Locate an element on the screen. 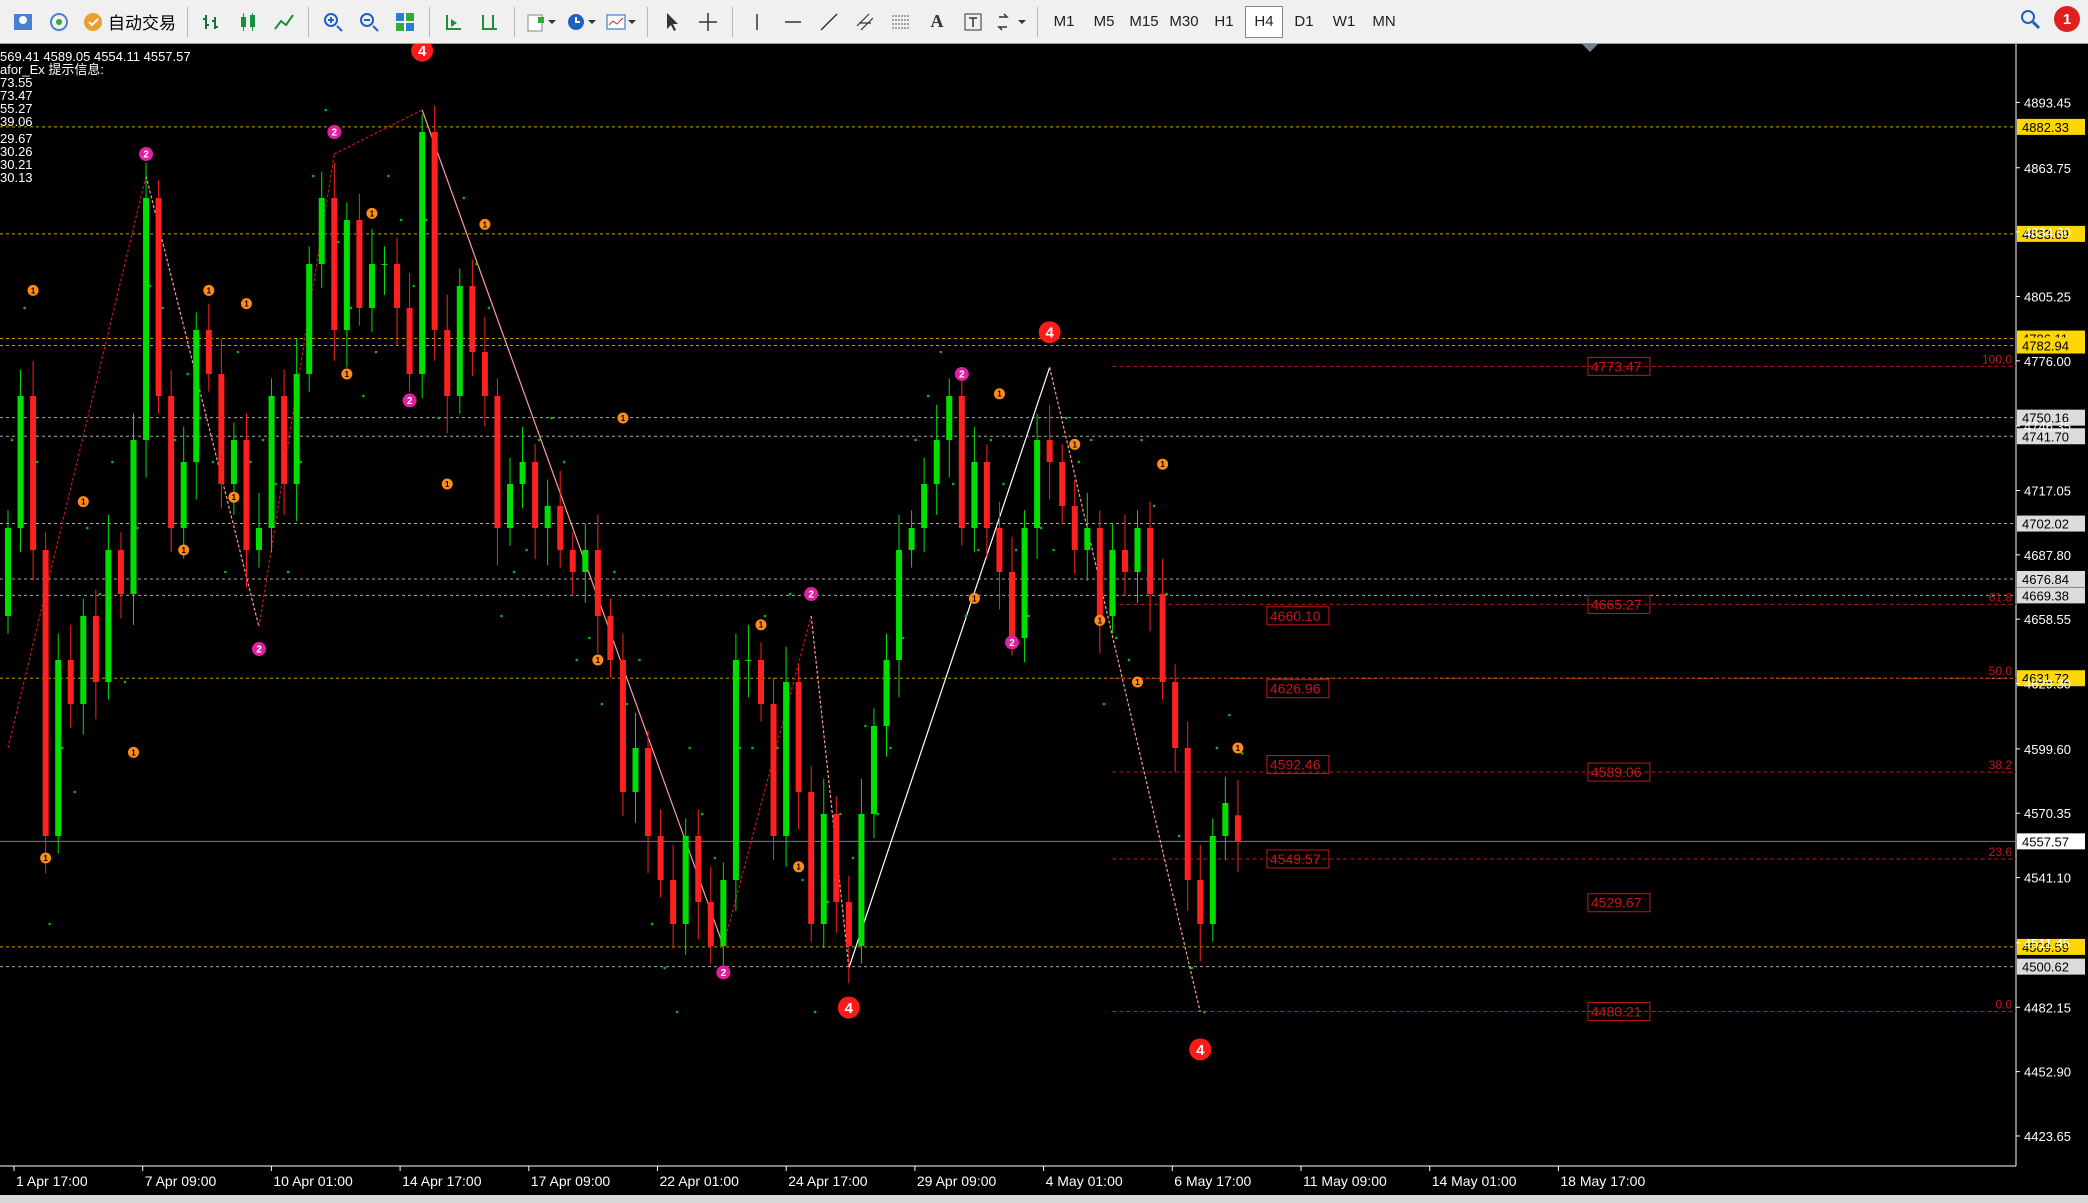 Image resolution: width=2088 pixels, height=1203 pixels. auto-scroll-icon is located at coordinates (454, 22).